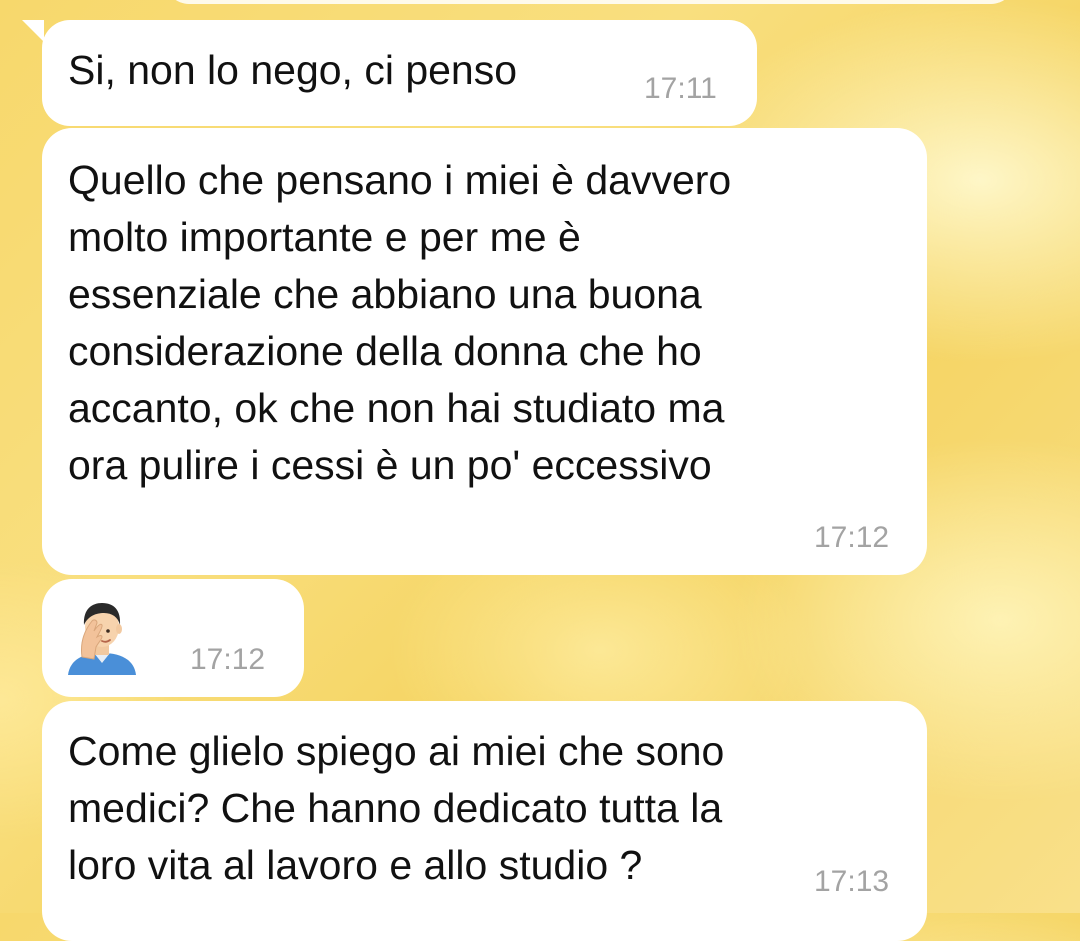 The image size is (1080, 941). I want to click on man-facepalming-icon, so click(102, 639).